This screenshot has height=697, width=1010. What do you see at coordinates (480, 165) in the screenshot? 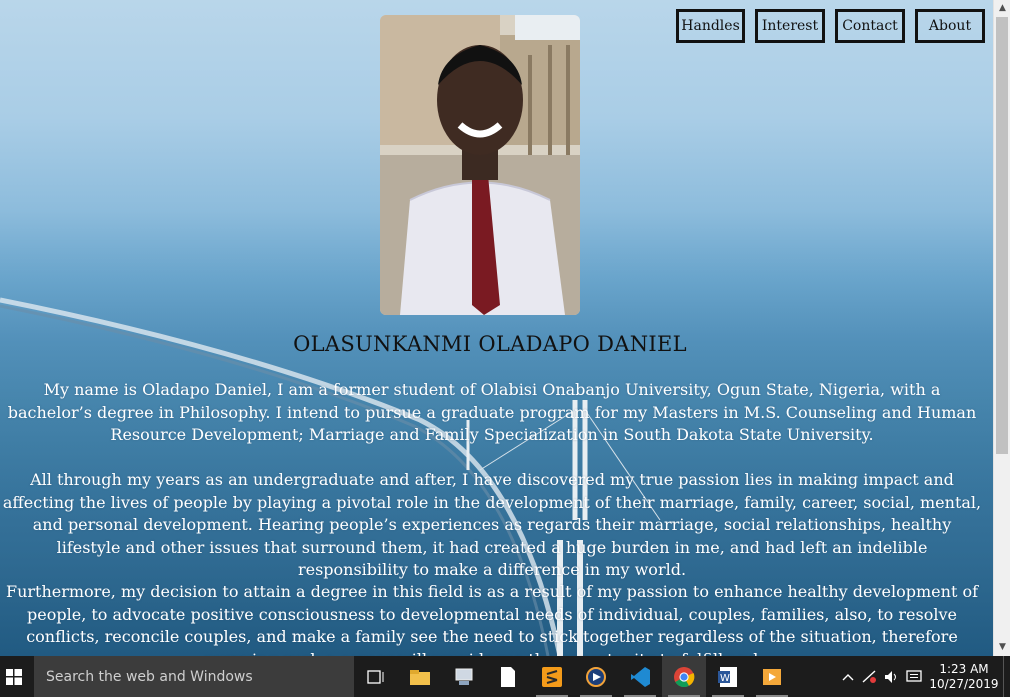
I see `profile-photo` at bounding box center [480, 165].